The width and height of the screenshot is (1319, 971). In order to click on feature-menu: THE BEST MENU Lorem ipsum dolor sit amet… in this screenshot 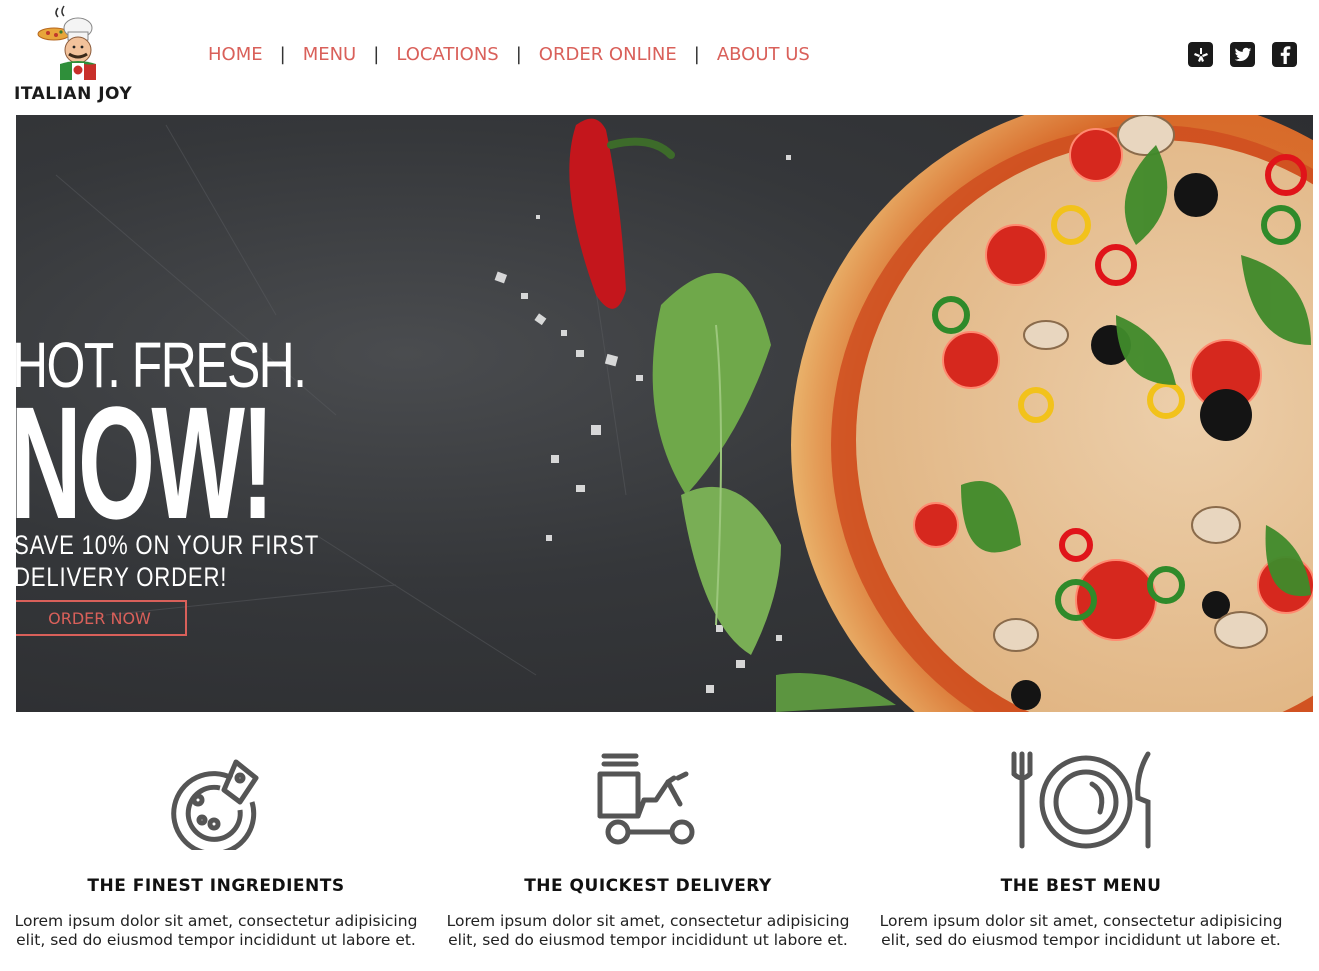, I will do `click(1081, 845)`.